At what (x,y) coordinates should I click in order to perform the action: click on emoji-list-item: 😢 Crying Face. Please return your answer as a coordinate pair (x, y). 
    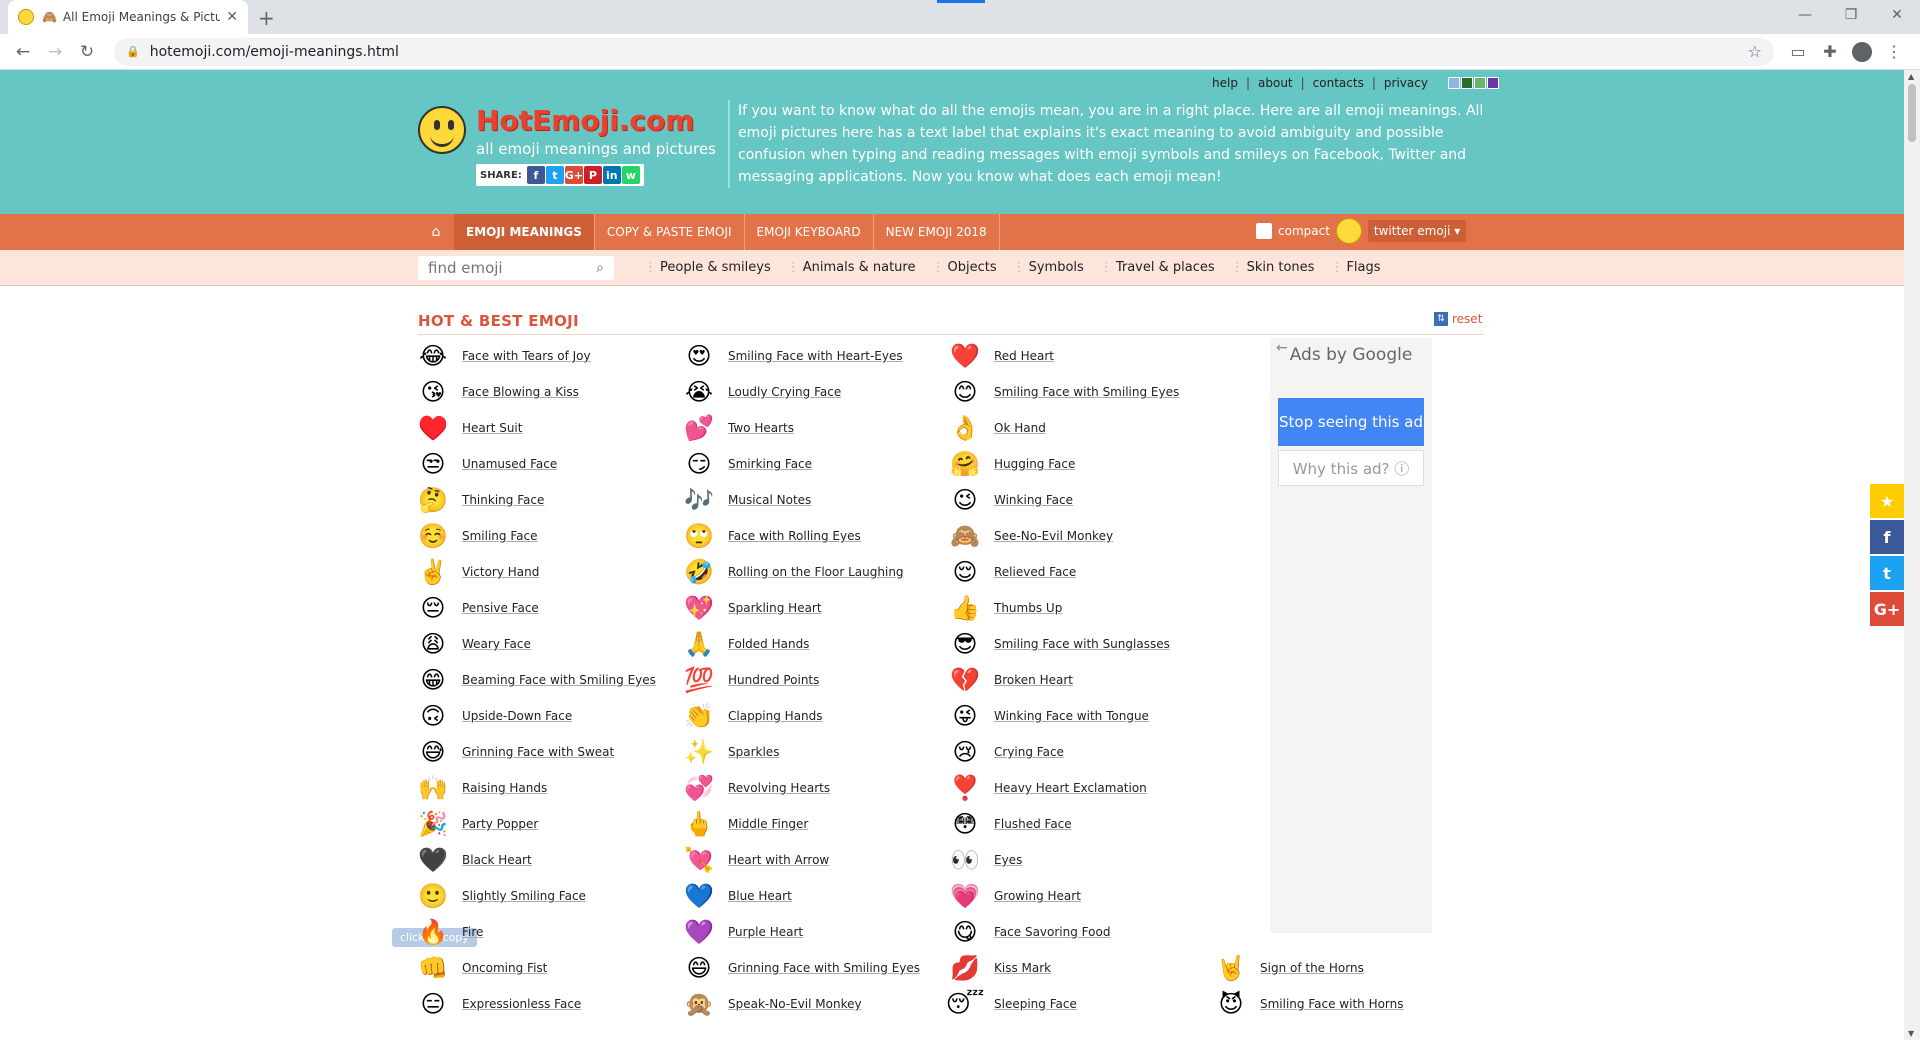
    Looking at the image, I should click on (1080, 752).